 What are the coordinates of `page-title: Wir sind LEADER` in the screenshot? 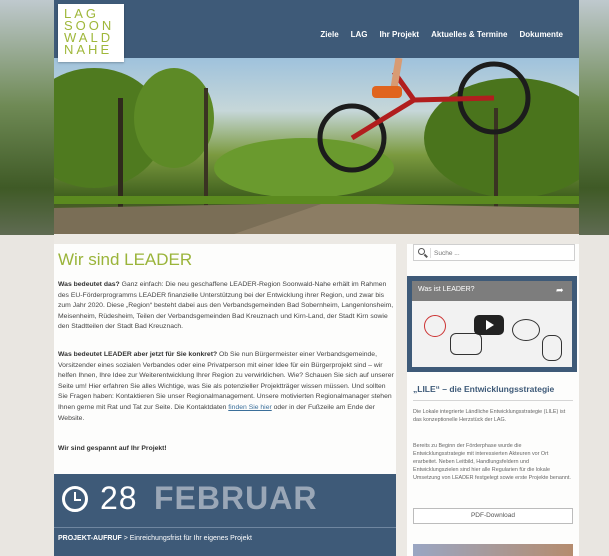 It's located at (125, 259).